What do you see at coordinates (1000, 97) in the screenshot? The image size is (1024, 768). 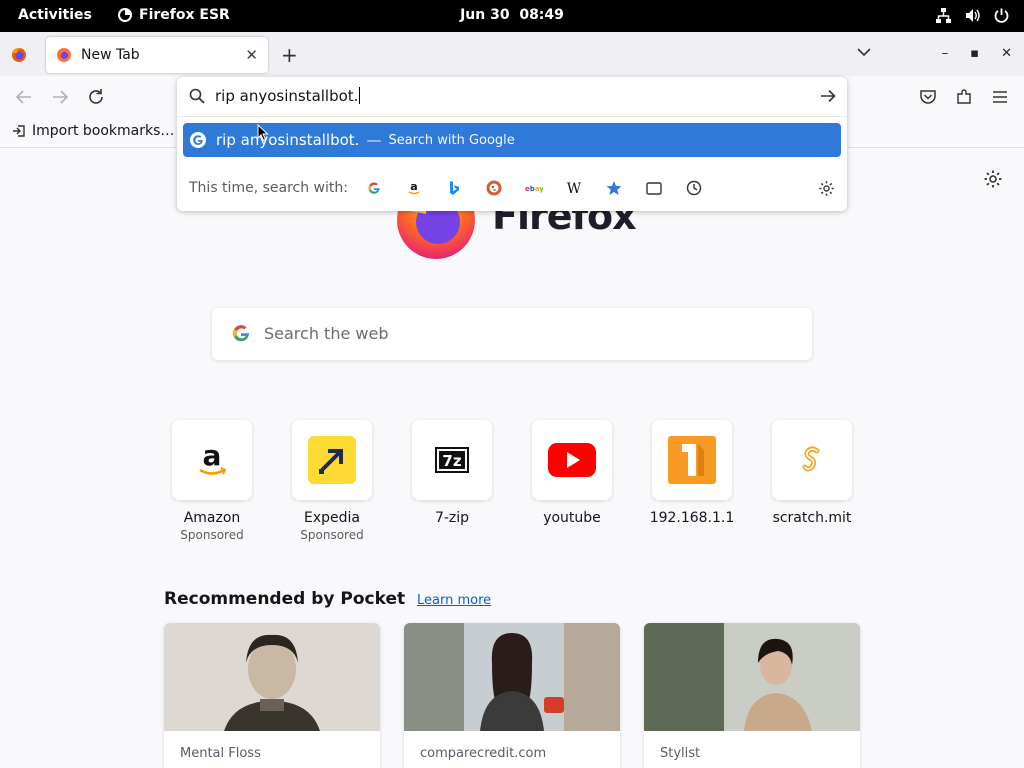 I see `app-menu-button` at bounding box center [1000, 97].